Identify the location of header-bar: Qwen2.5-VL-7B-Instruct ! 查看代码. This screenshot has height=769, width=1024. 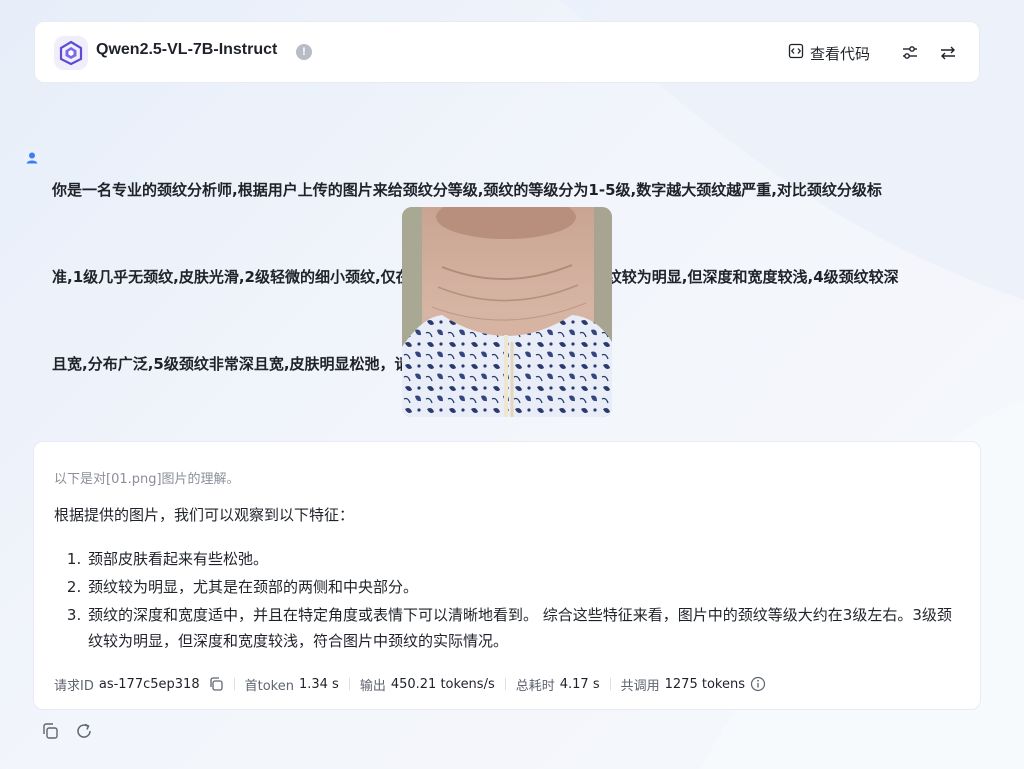
(507, 52).